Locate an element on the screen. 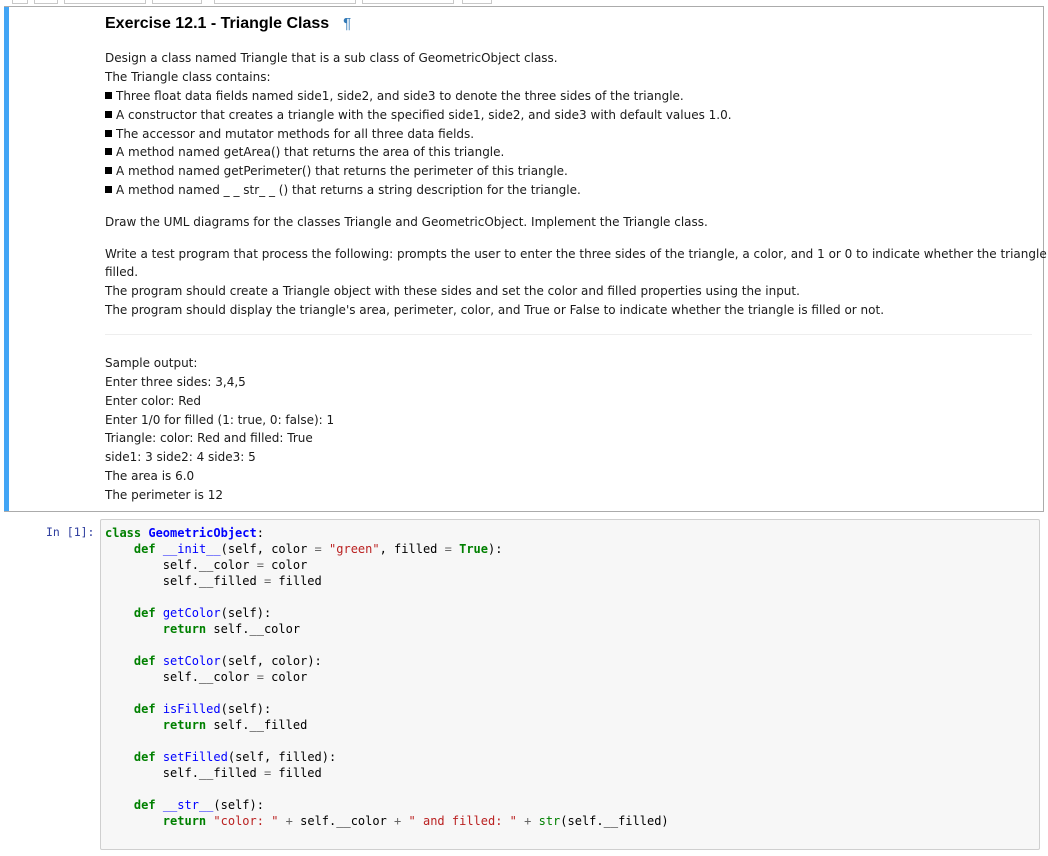 The width and height of the screenshot is (1048, 856). selected-cell-indicator is located at coordinates (6, 259).